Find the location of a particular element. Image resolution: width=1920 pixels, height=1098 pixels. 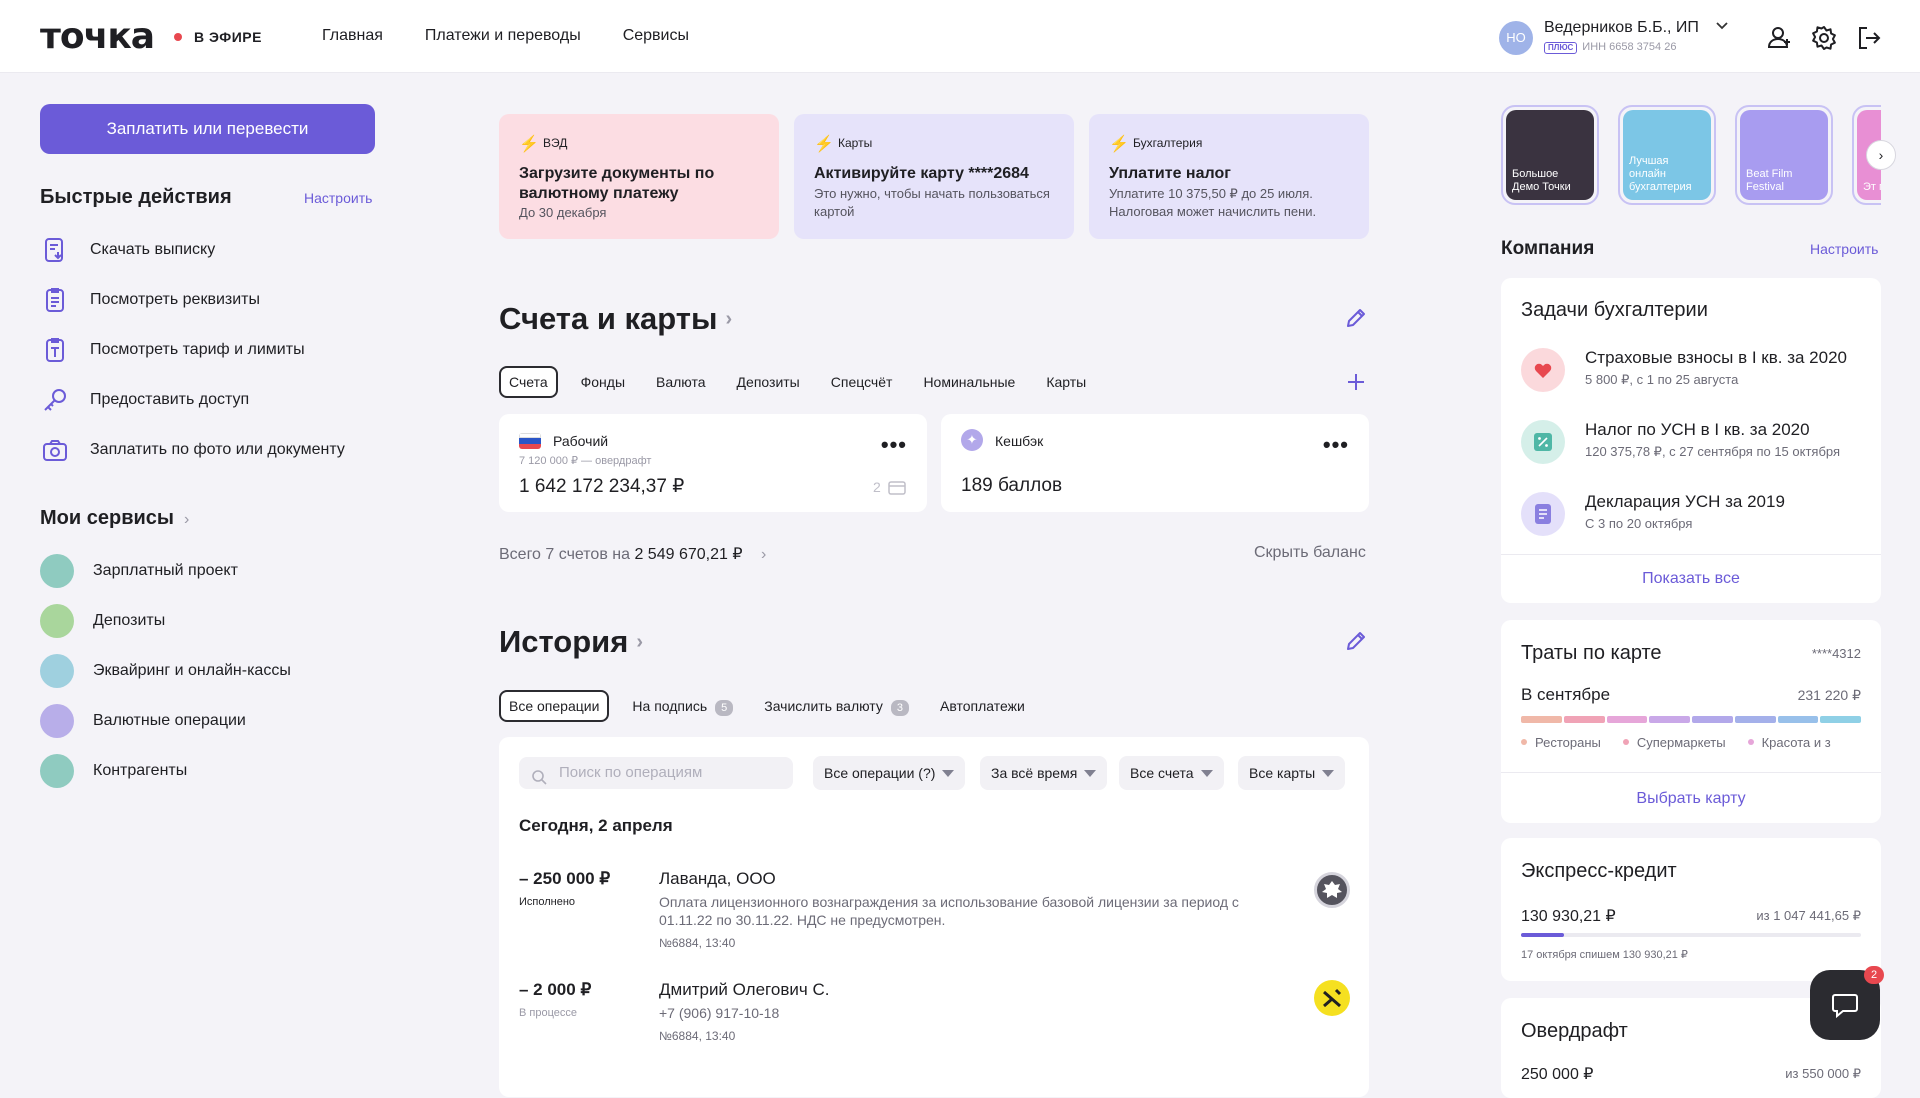

tab-credit-currency: Зачислить валюту 3 is located at coordinates (836, 706).